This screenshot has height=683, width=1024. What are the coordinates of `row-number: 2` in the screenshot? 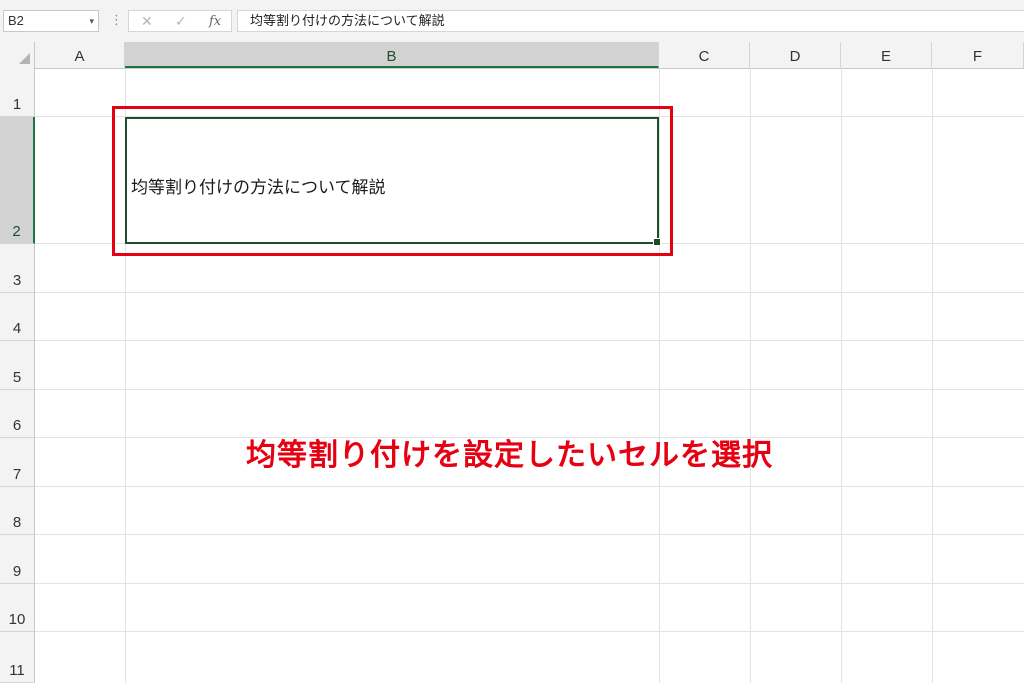 It's located at (16, 231).